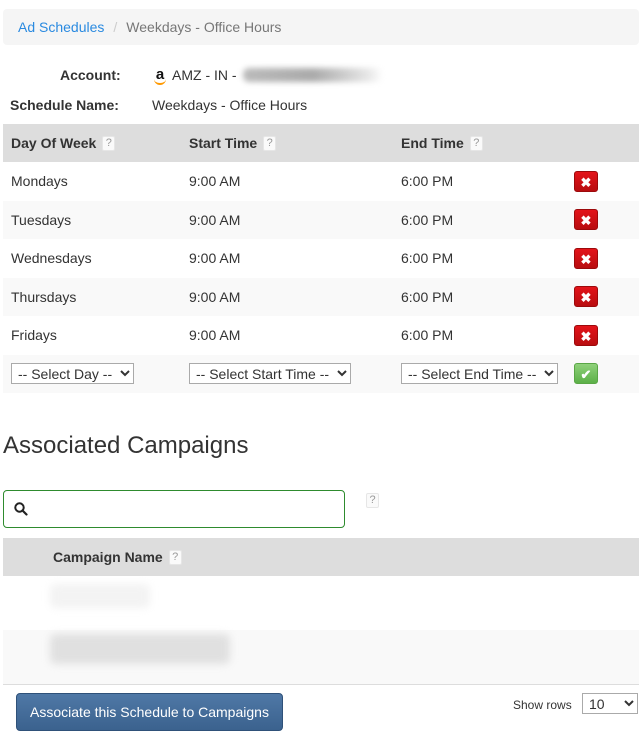 Image resolution: width=639 pixels, height=738 pixels. What do you see at coordinates (321, 557) in the screenshot?
I see `campaign-table-header: Campaign Name ?` at bounding box center [321, 557].